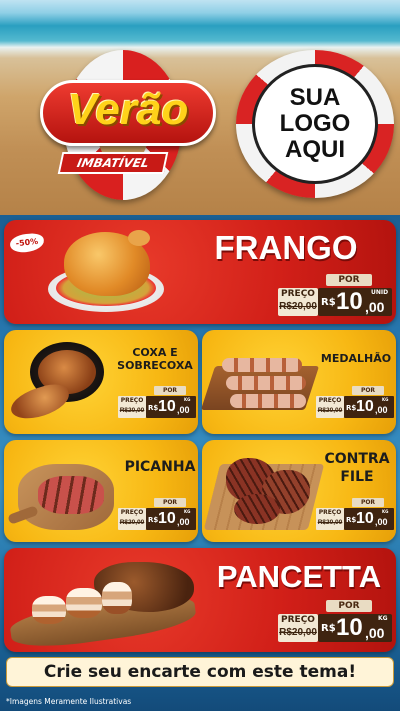  I want to click on product-card-picanha: PICANHA POR PREÇO R$20,00 R$ 10 ,00 KG, so click(101, 491).